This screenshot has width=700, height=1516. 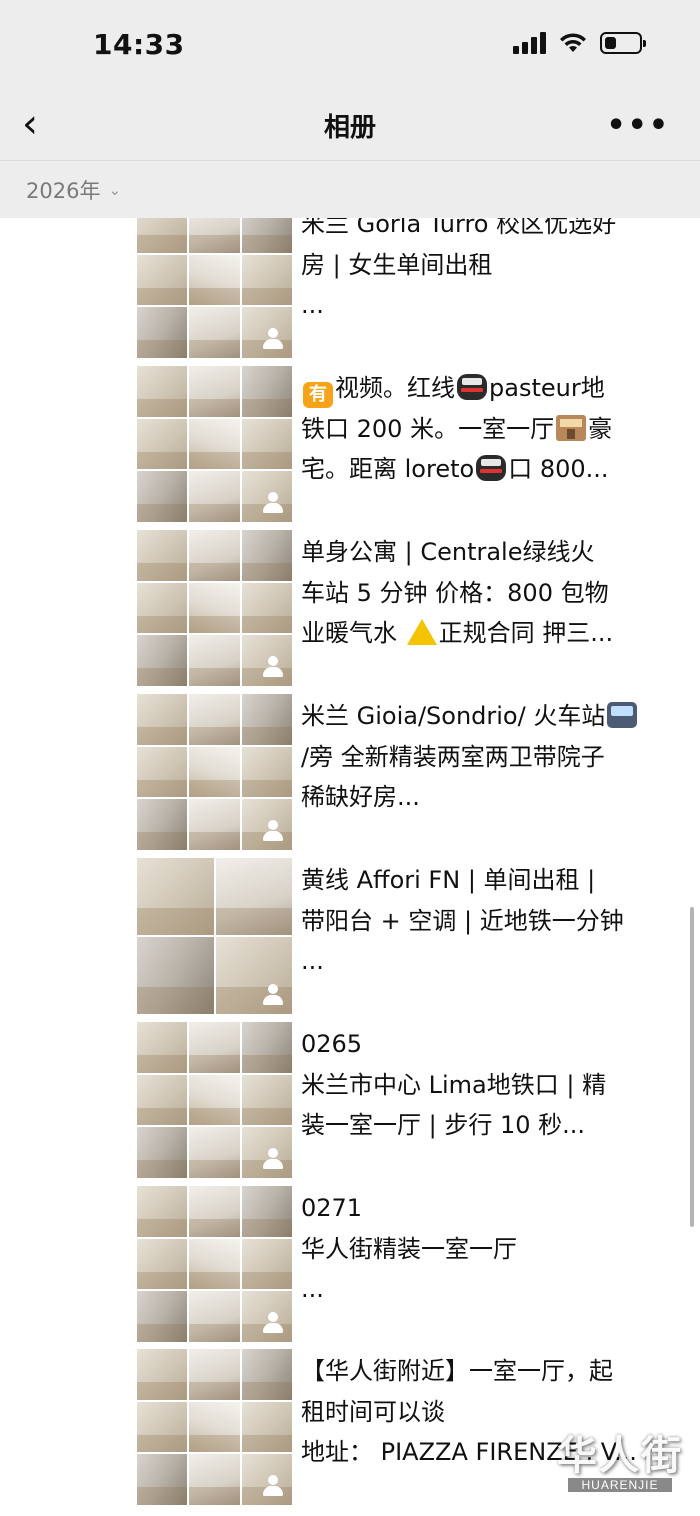 I want to click on caption-line: 黄线 Affori FN | 单间出租 |, so click(x=448, y=880).